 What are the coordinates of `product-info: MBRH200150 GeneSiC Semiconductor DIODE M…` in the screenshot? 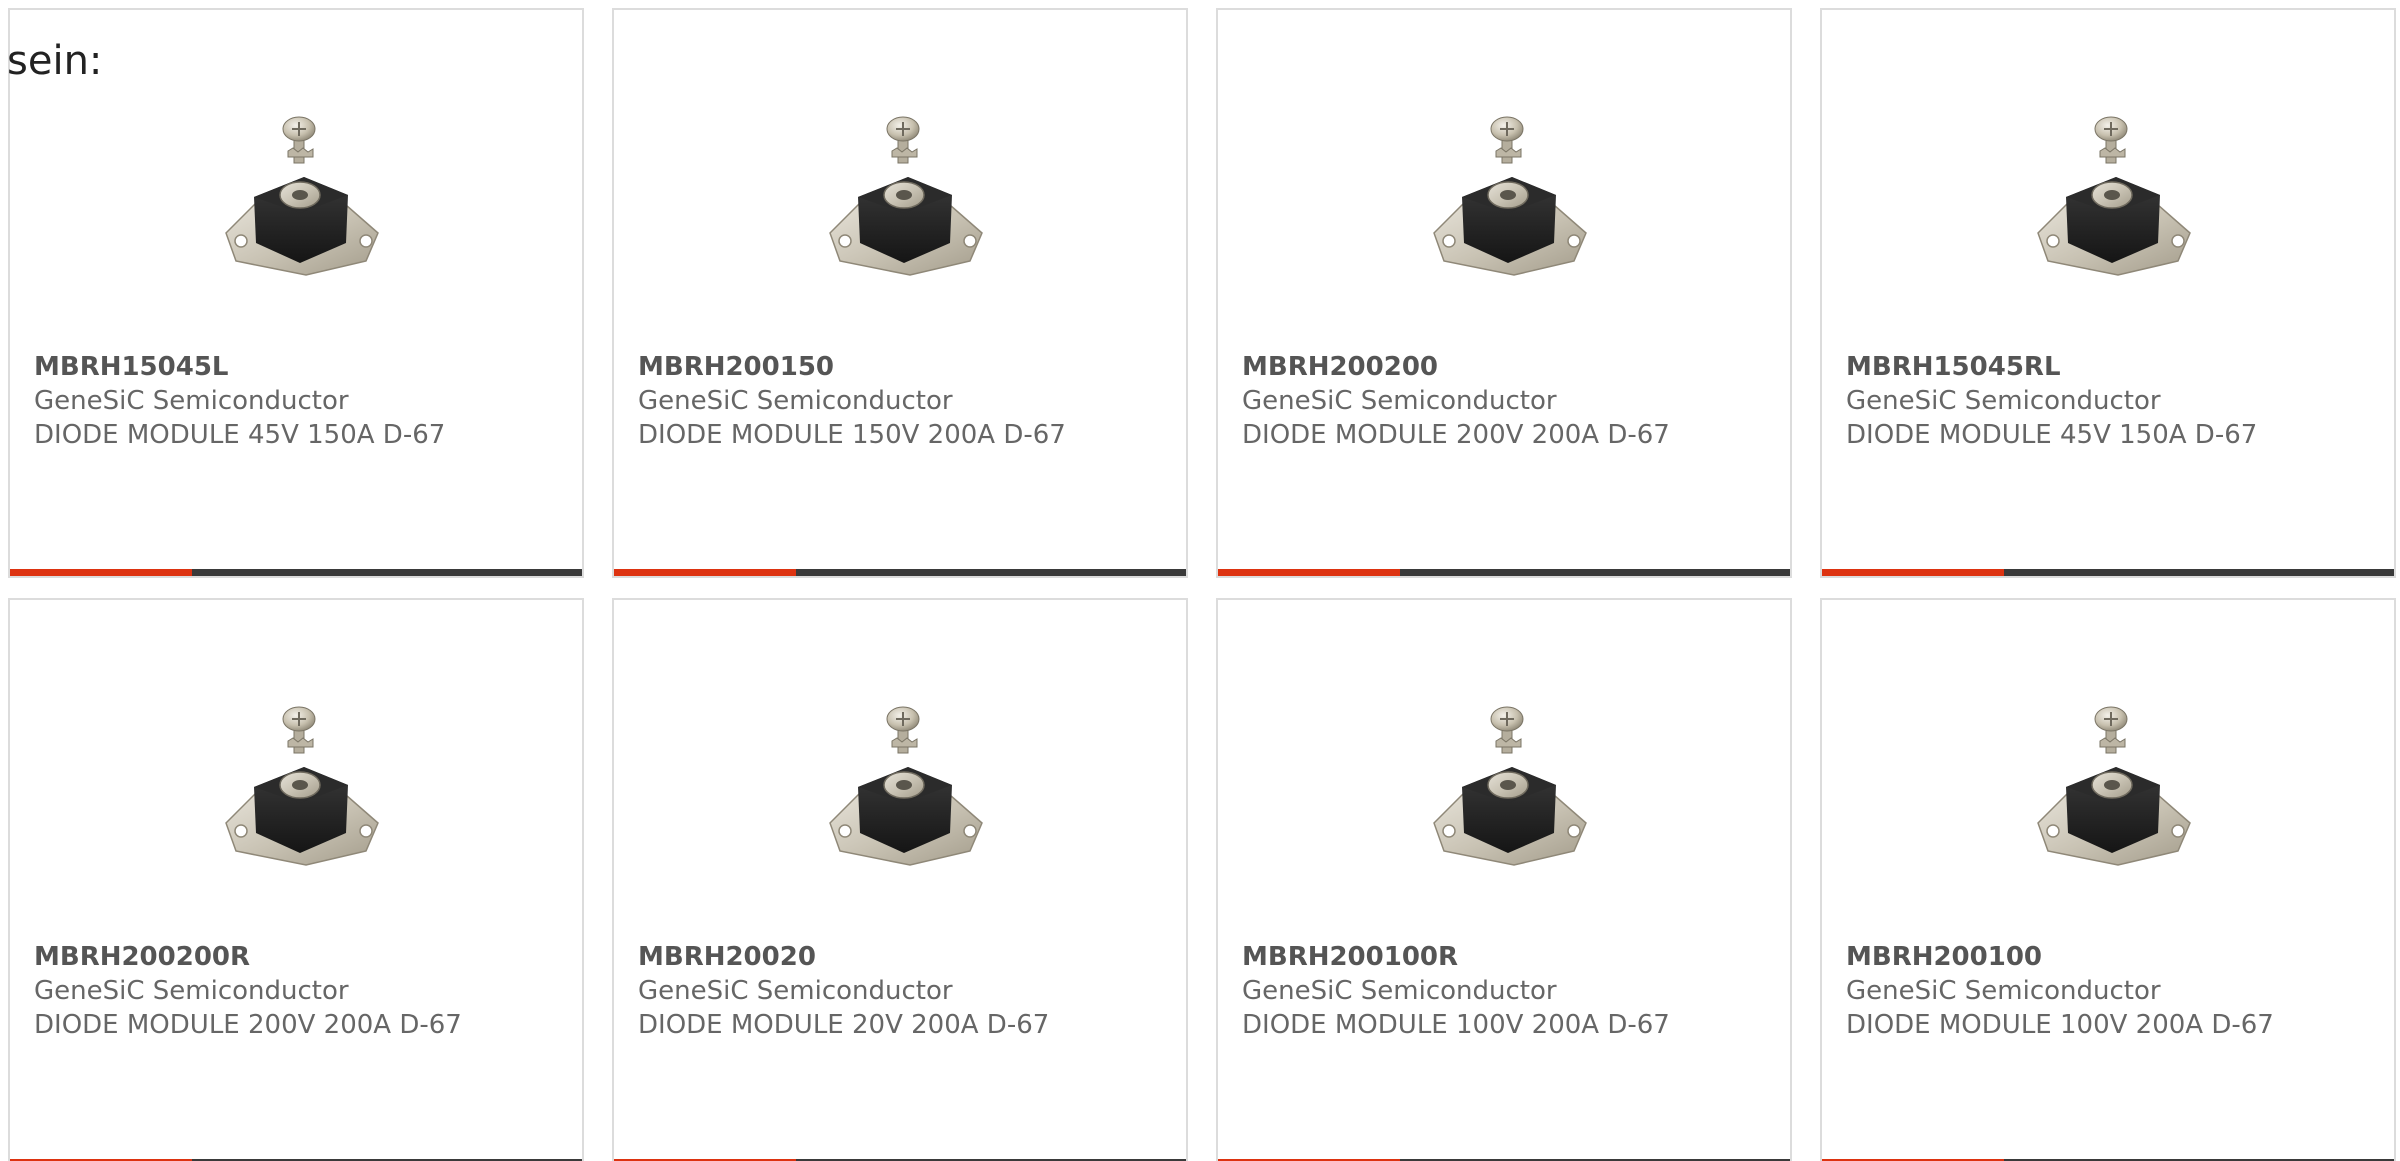 It's located at (904, 401).